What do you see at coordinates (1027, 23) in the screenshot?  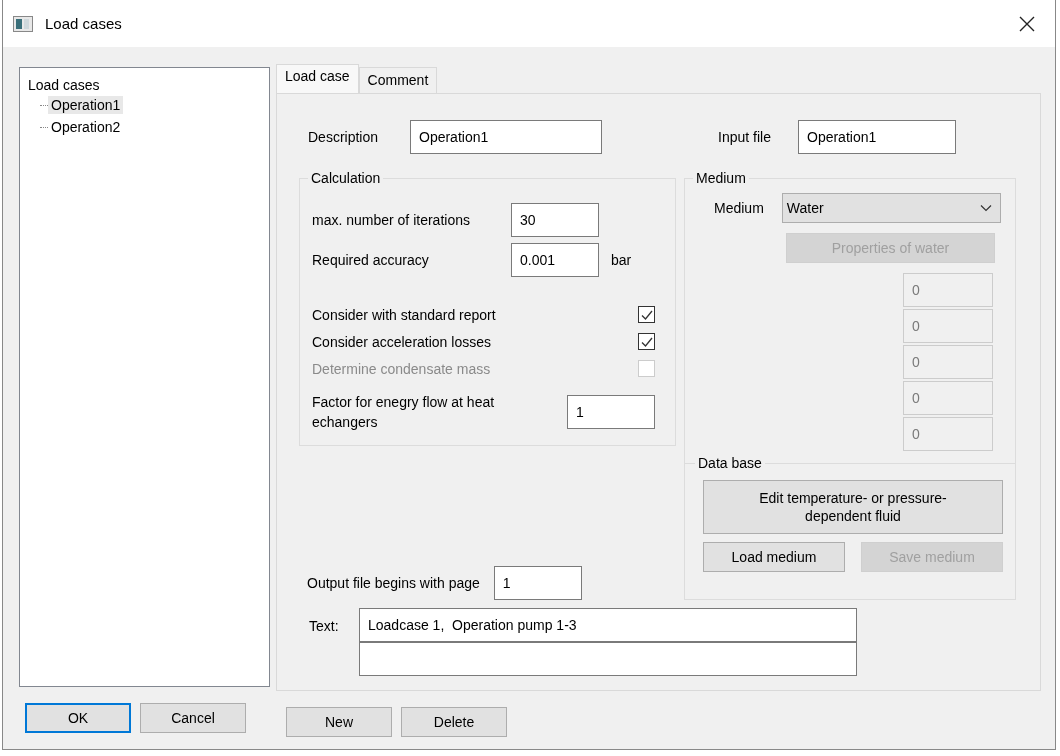 I see `close-icon` at bounding box center [1027, 23].